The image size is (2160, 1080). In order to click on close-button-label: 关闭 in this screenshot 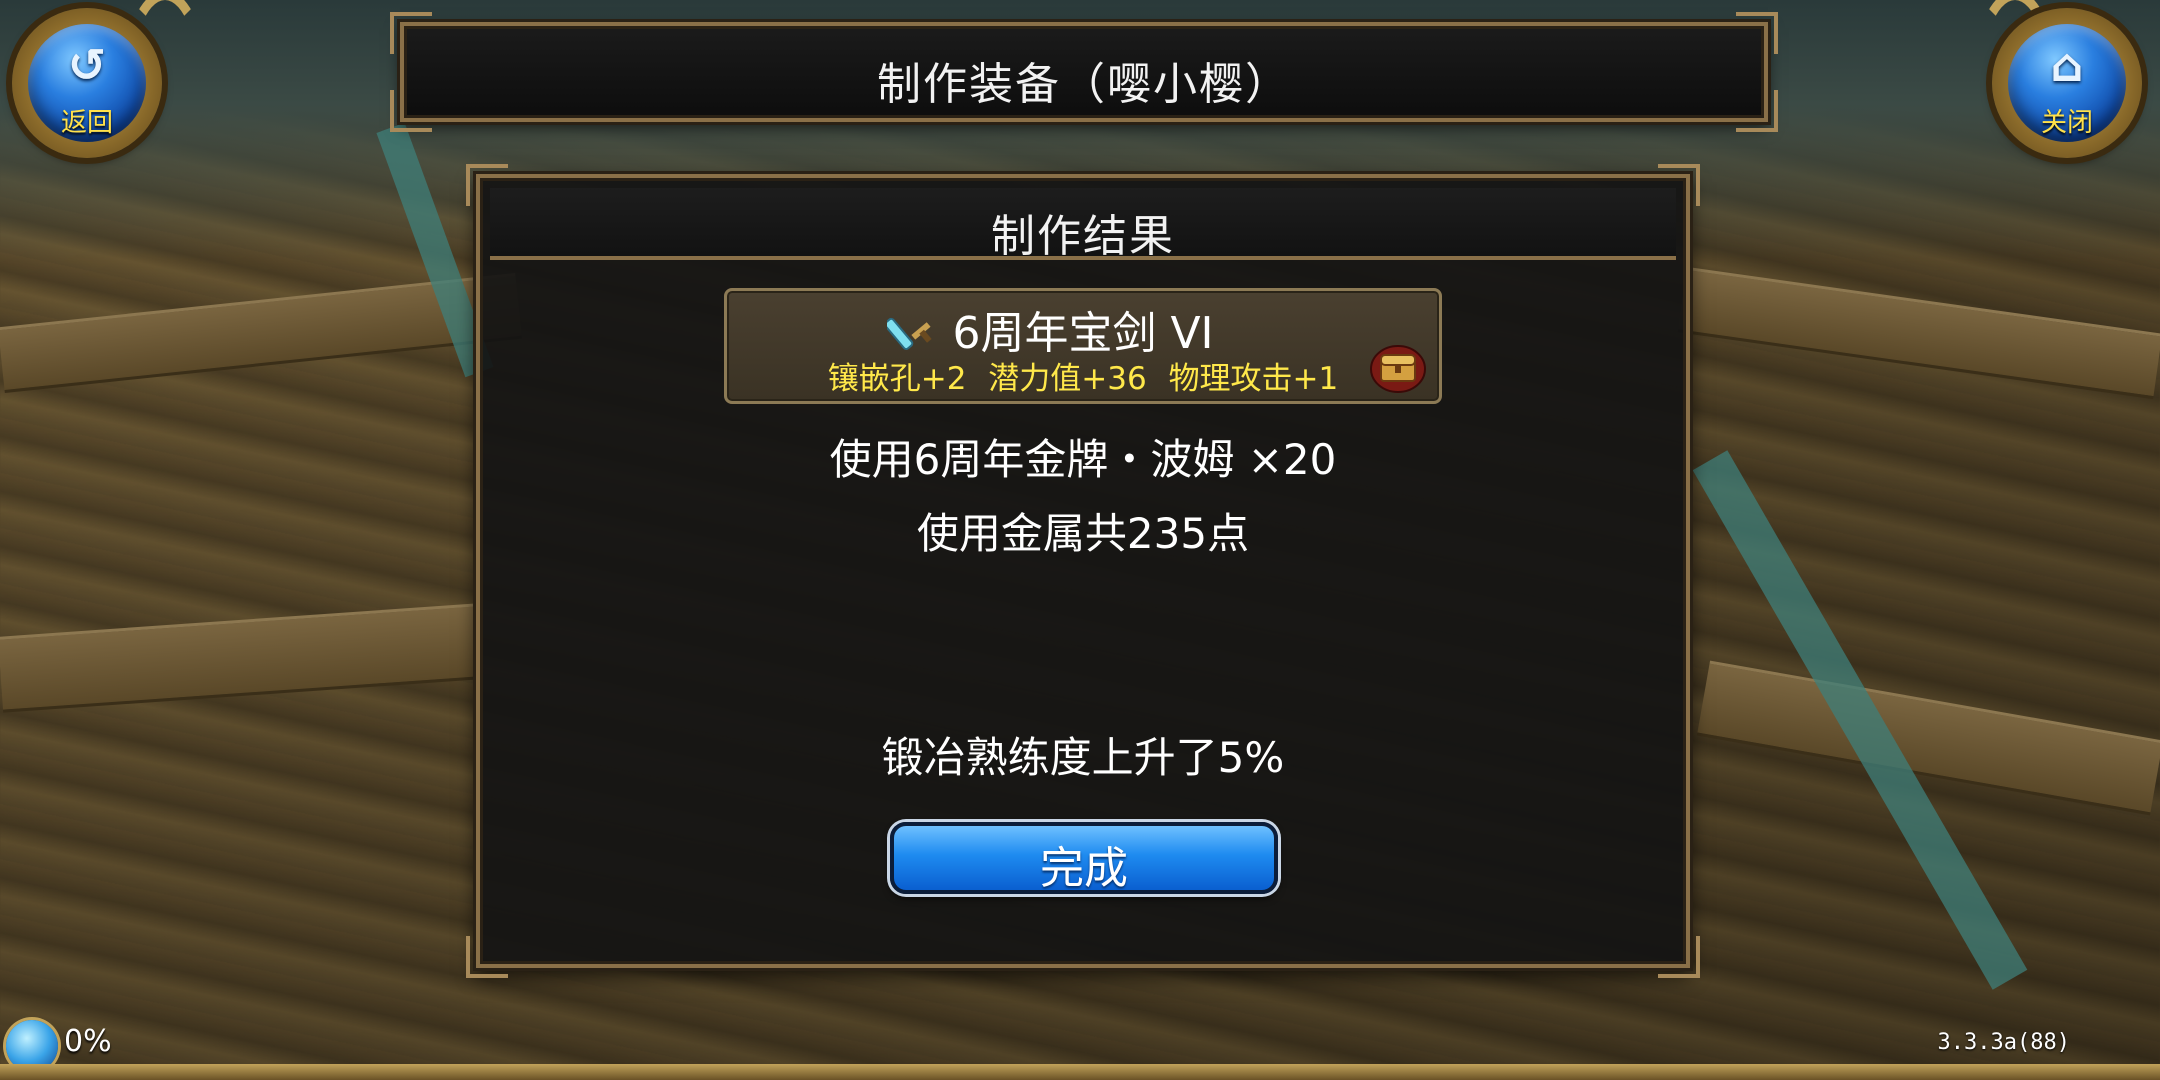, I will do `click(2066, 123)`.